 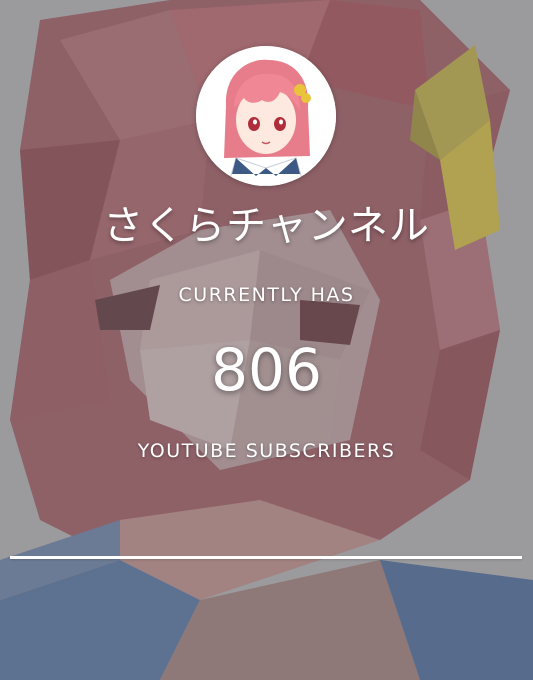 What do you see at coordinates (266, 451) in the screenshot?
I see `youtube-subscribers-label: YOUTUBE SUBSCRIBERS` at bounding box center [266, 451].